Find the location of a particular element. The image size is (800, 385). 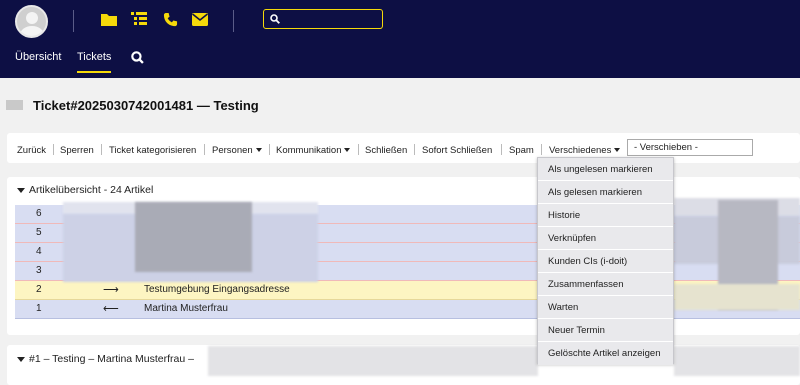

page-title: Ticket#2025030742001481 — Testing is located at coordinates (146, 105).